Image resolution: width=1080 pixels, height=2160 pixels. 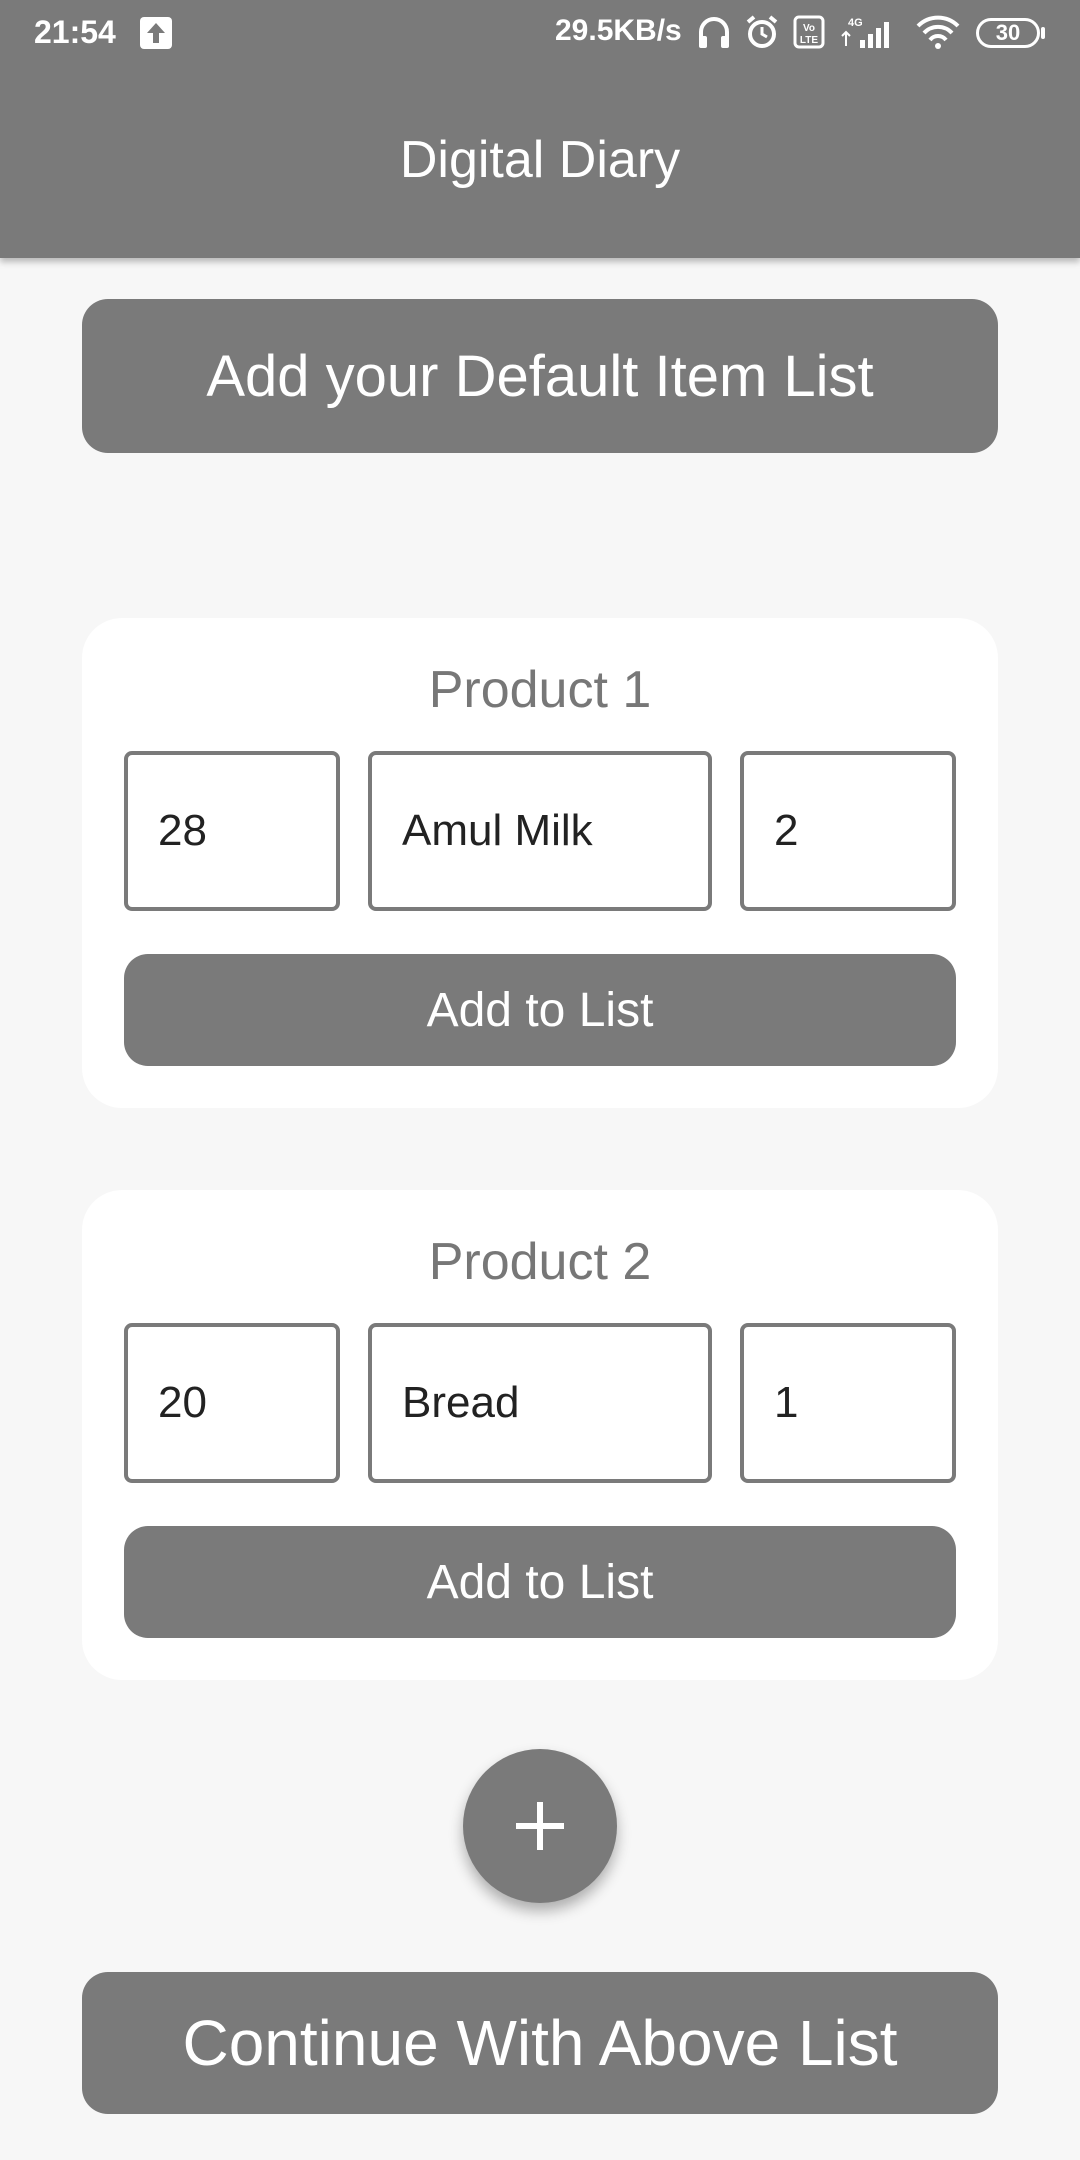 I want to click on quantity-field: 1, so click(x=848, y=1403).